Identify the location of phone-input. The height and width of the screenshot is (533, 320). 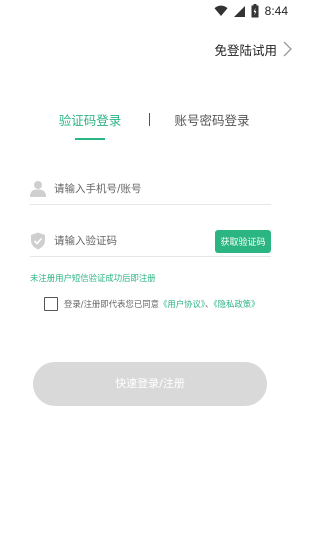
(129, 189).